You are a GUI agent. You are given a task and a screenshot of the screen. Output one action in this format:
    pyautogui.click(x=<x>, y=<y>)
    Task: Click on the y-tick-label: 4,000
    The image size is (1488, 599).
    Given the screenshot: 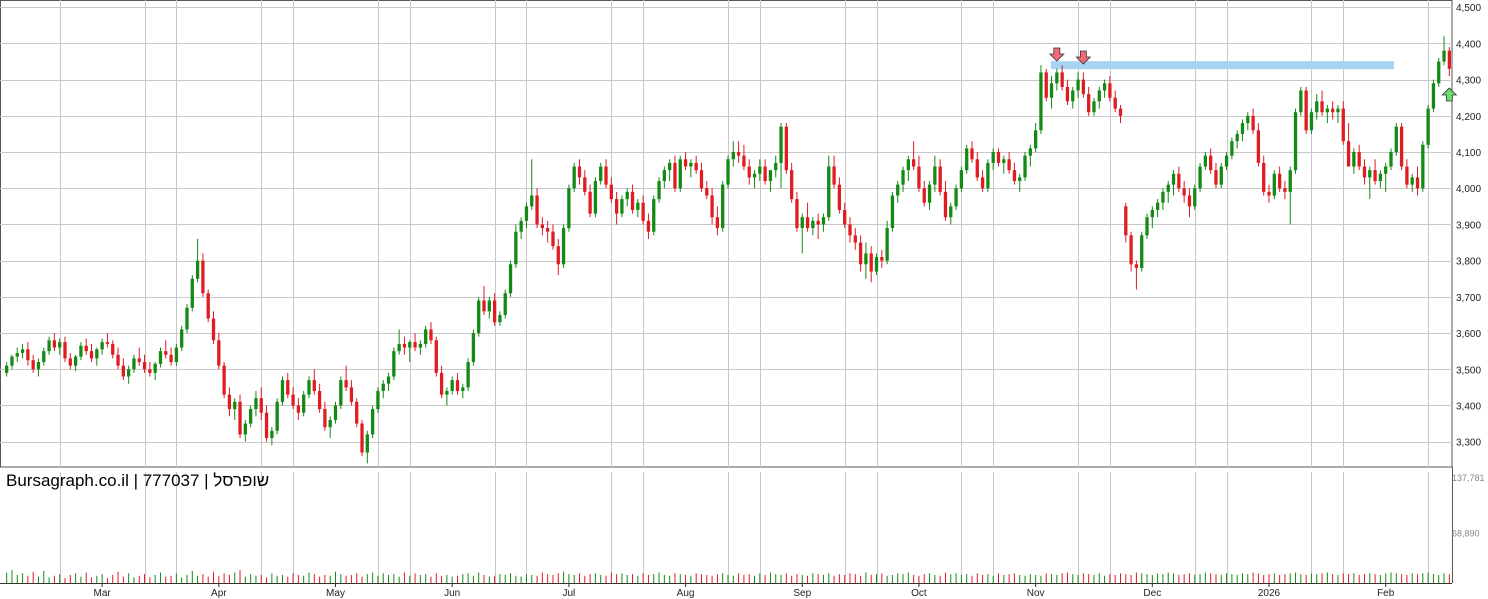 What is the action you would take?
    pyautogui.click(x=1468, y=189)
    